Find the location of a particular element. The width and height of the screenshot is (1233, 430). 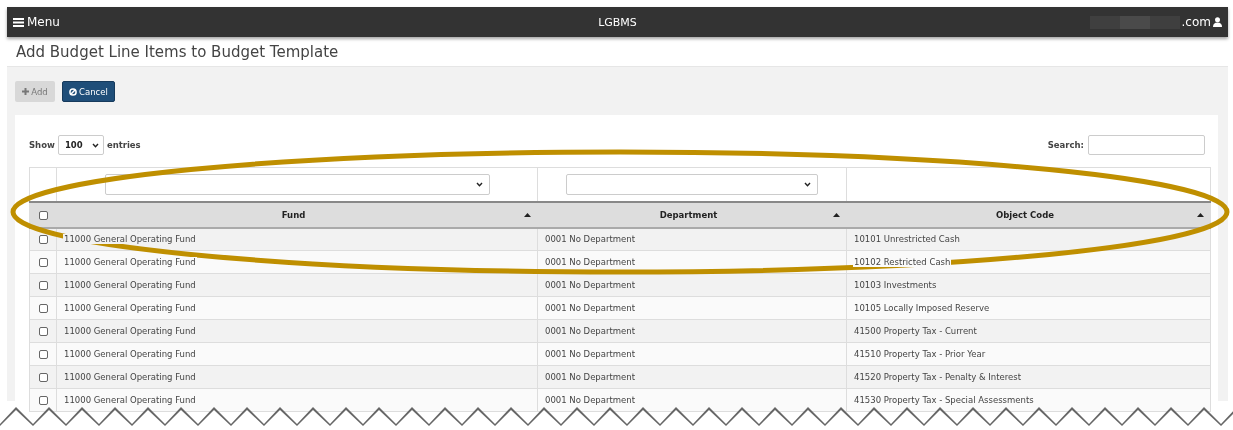

app-title: LGBMS is located at coordinates (617, 22).